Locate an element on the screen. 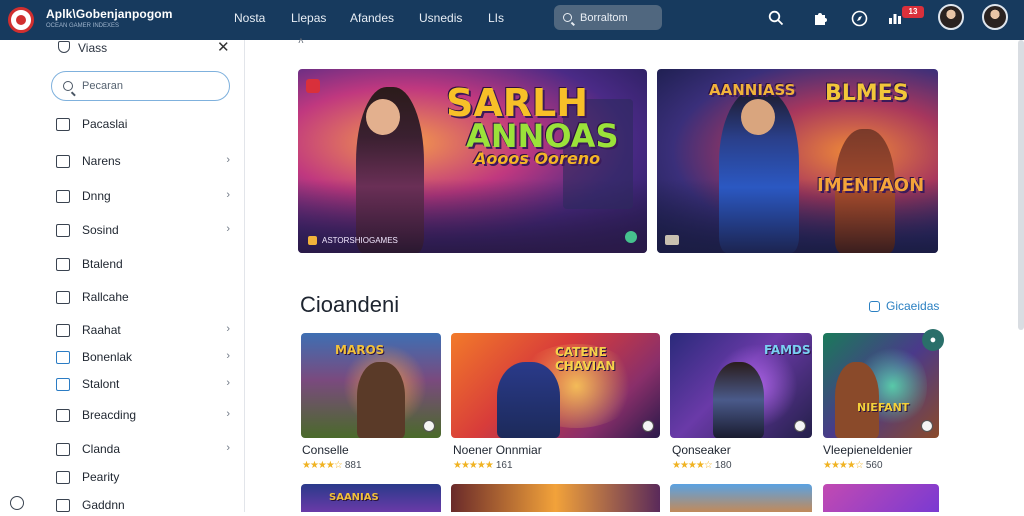 The image size is (1024, 516). puzzle-icon is located at coordinates (820, 18).